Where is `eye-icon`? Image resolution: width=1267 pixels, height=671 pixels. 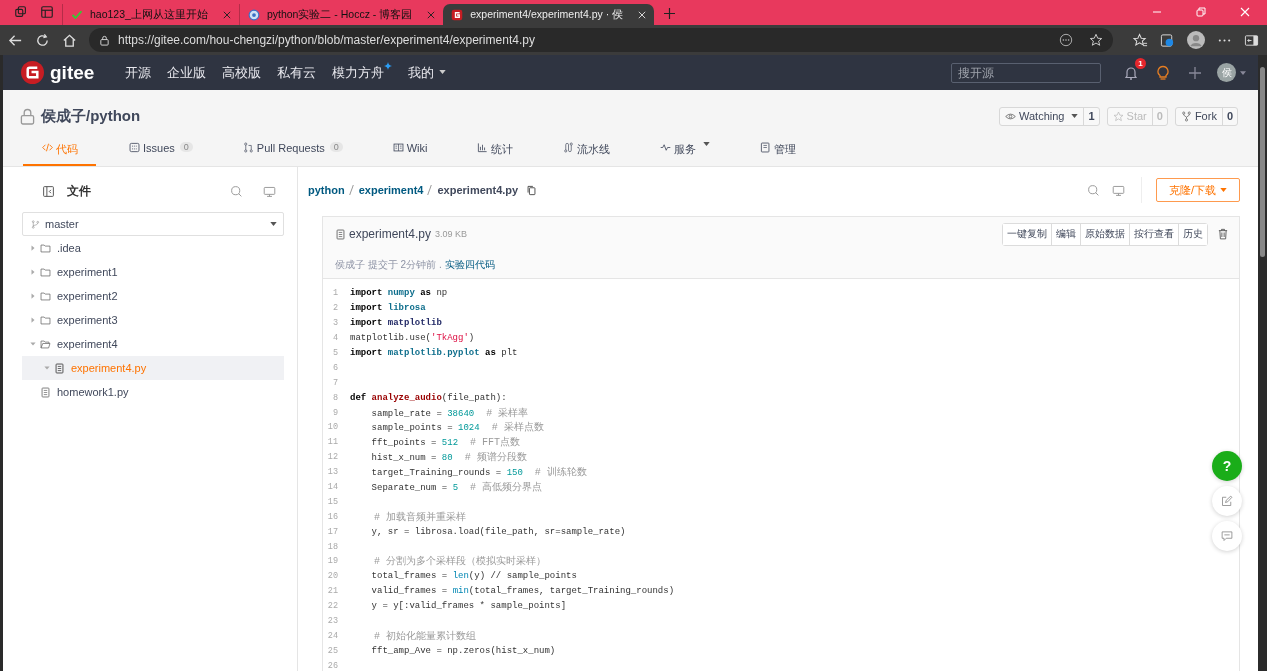
eye-icon is located at coordinates (1010, 116).